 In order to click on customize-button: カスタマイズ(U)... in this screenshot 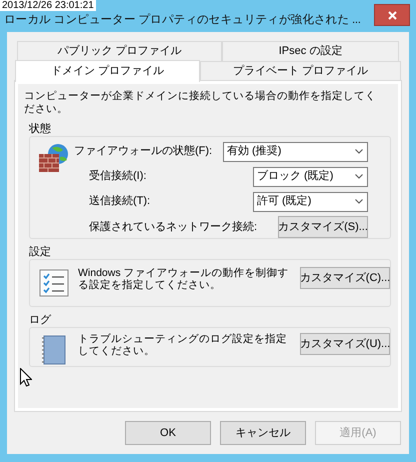, I will do `click(345, 344)`.